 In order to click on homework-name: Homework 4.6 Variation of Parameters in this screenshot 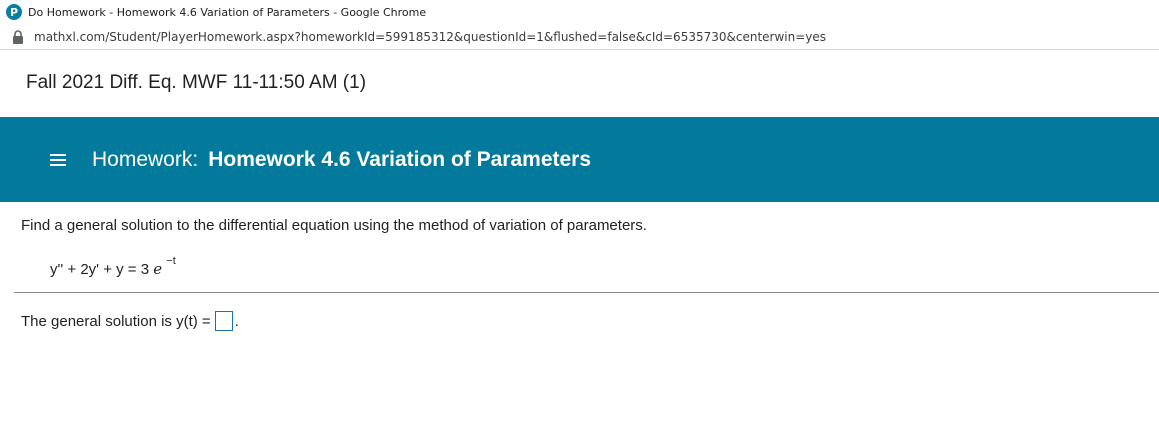, I will do `click(400, 159)`.